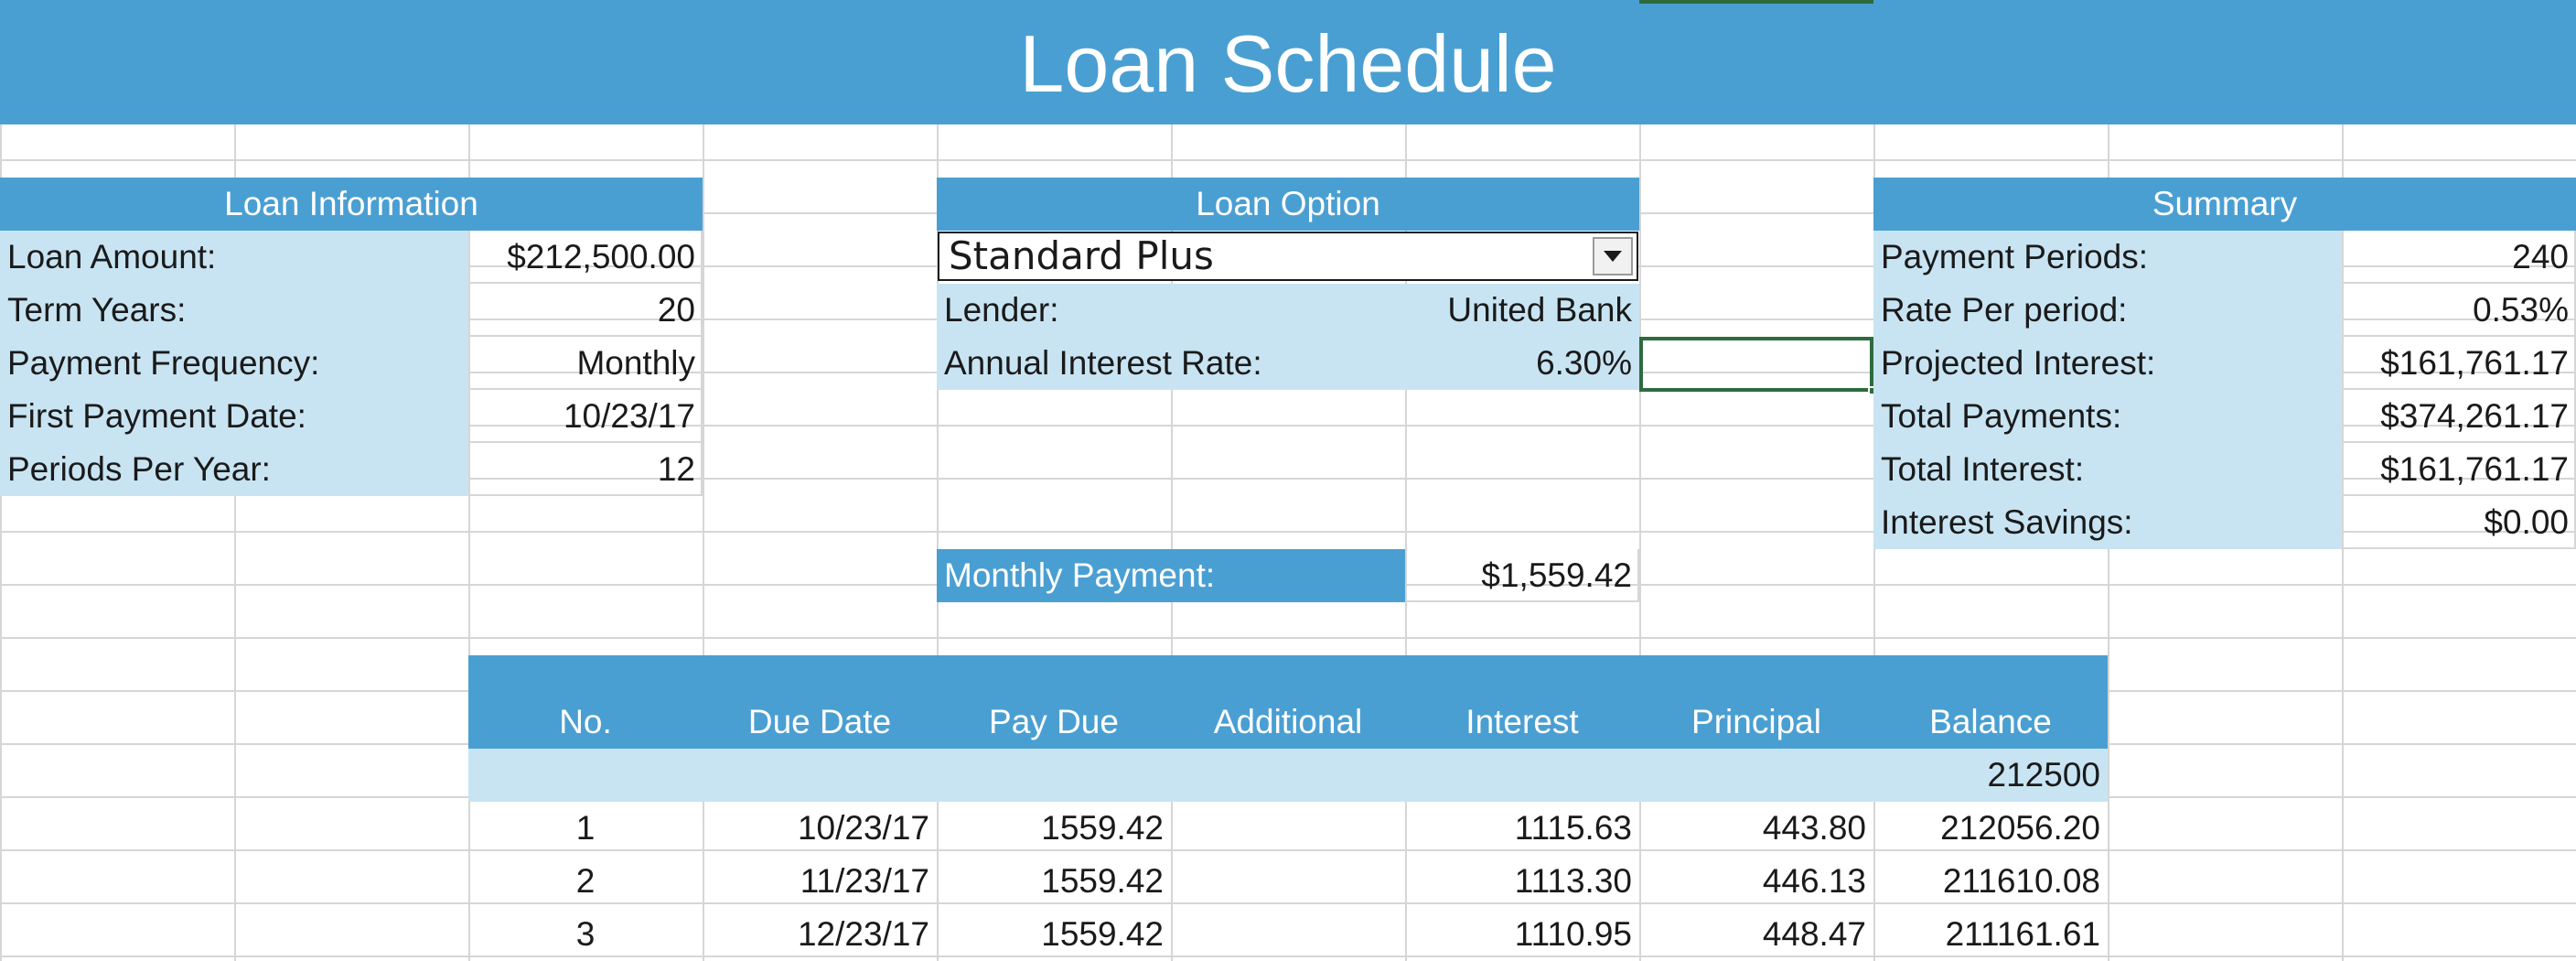 This screenshot has width=2576, height=961. What do you see at coordinates (585, 363) in the screenshot?
I see `payment-frequency-value: Monthly` at bounding box center [585, 363].